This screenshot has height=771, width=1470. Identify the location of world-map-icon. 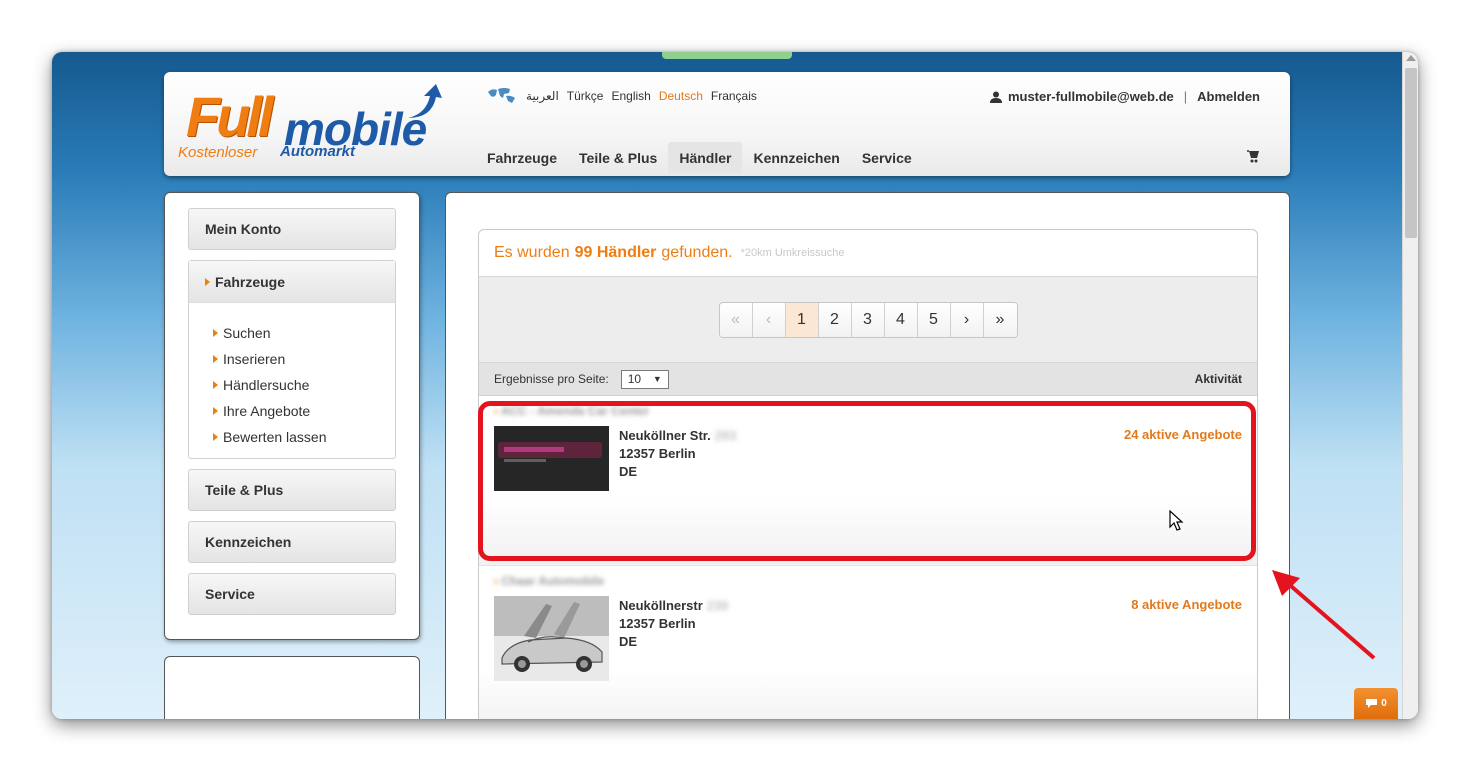
(501, 95).